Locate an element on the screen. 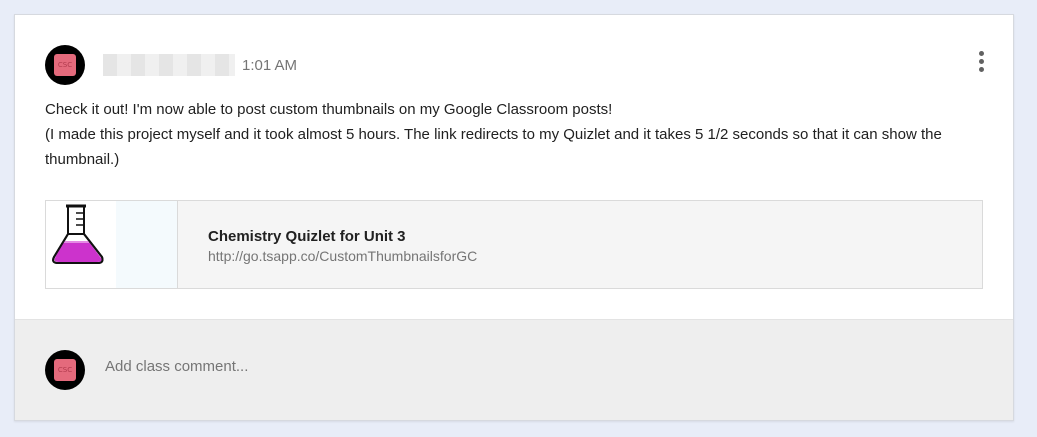 This screenshot has height=437, width=1037. attachment-title: Chemistry Quizlet for Unit 3 is located at coordinates (307, 236).